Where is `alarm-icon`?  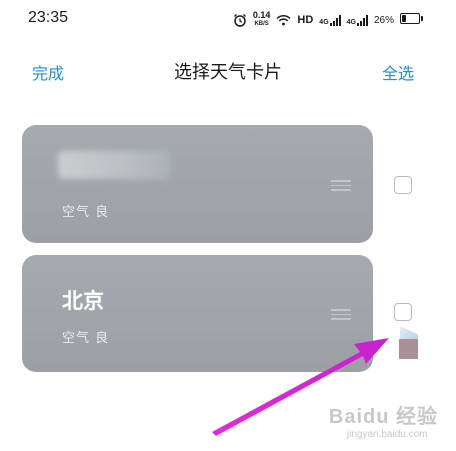 alarm-icon is located at coordinates (239, 20).